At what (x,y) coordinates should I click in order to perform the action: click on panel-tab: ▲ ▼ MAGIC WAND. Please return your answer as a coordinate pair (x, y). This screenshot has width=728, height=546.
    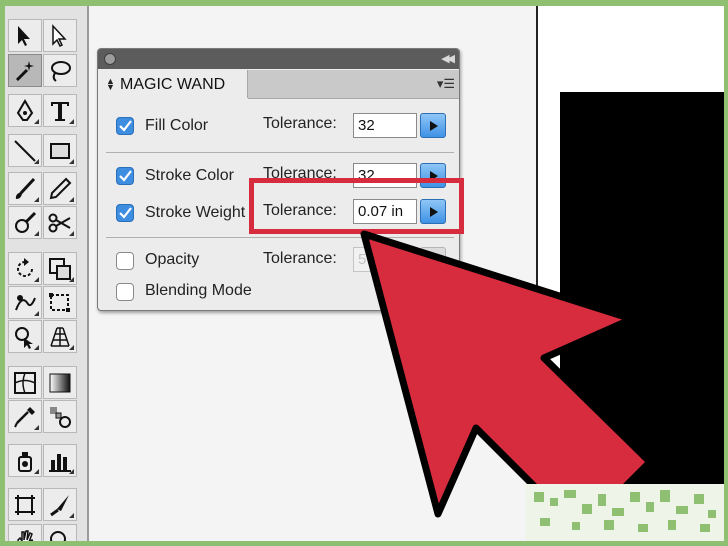
    Looking at the image, I should click on (174, 84).